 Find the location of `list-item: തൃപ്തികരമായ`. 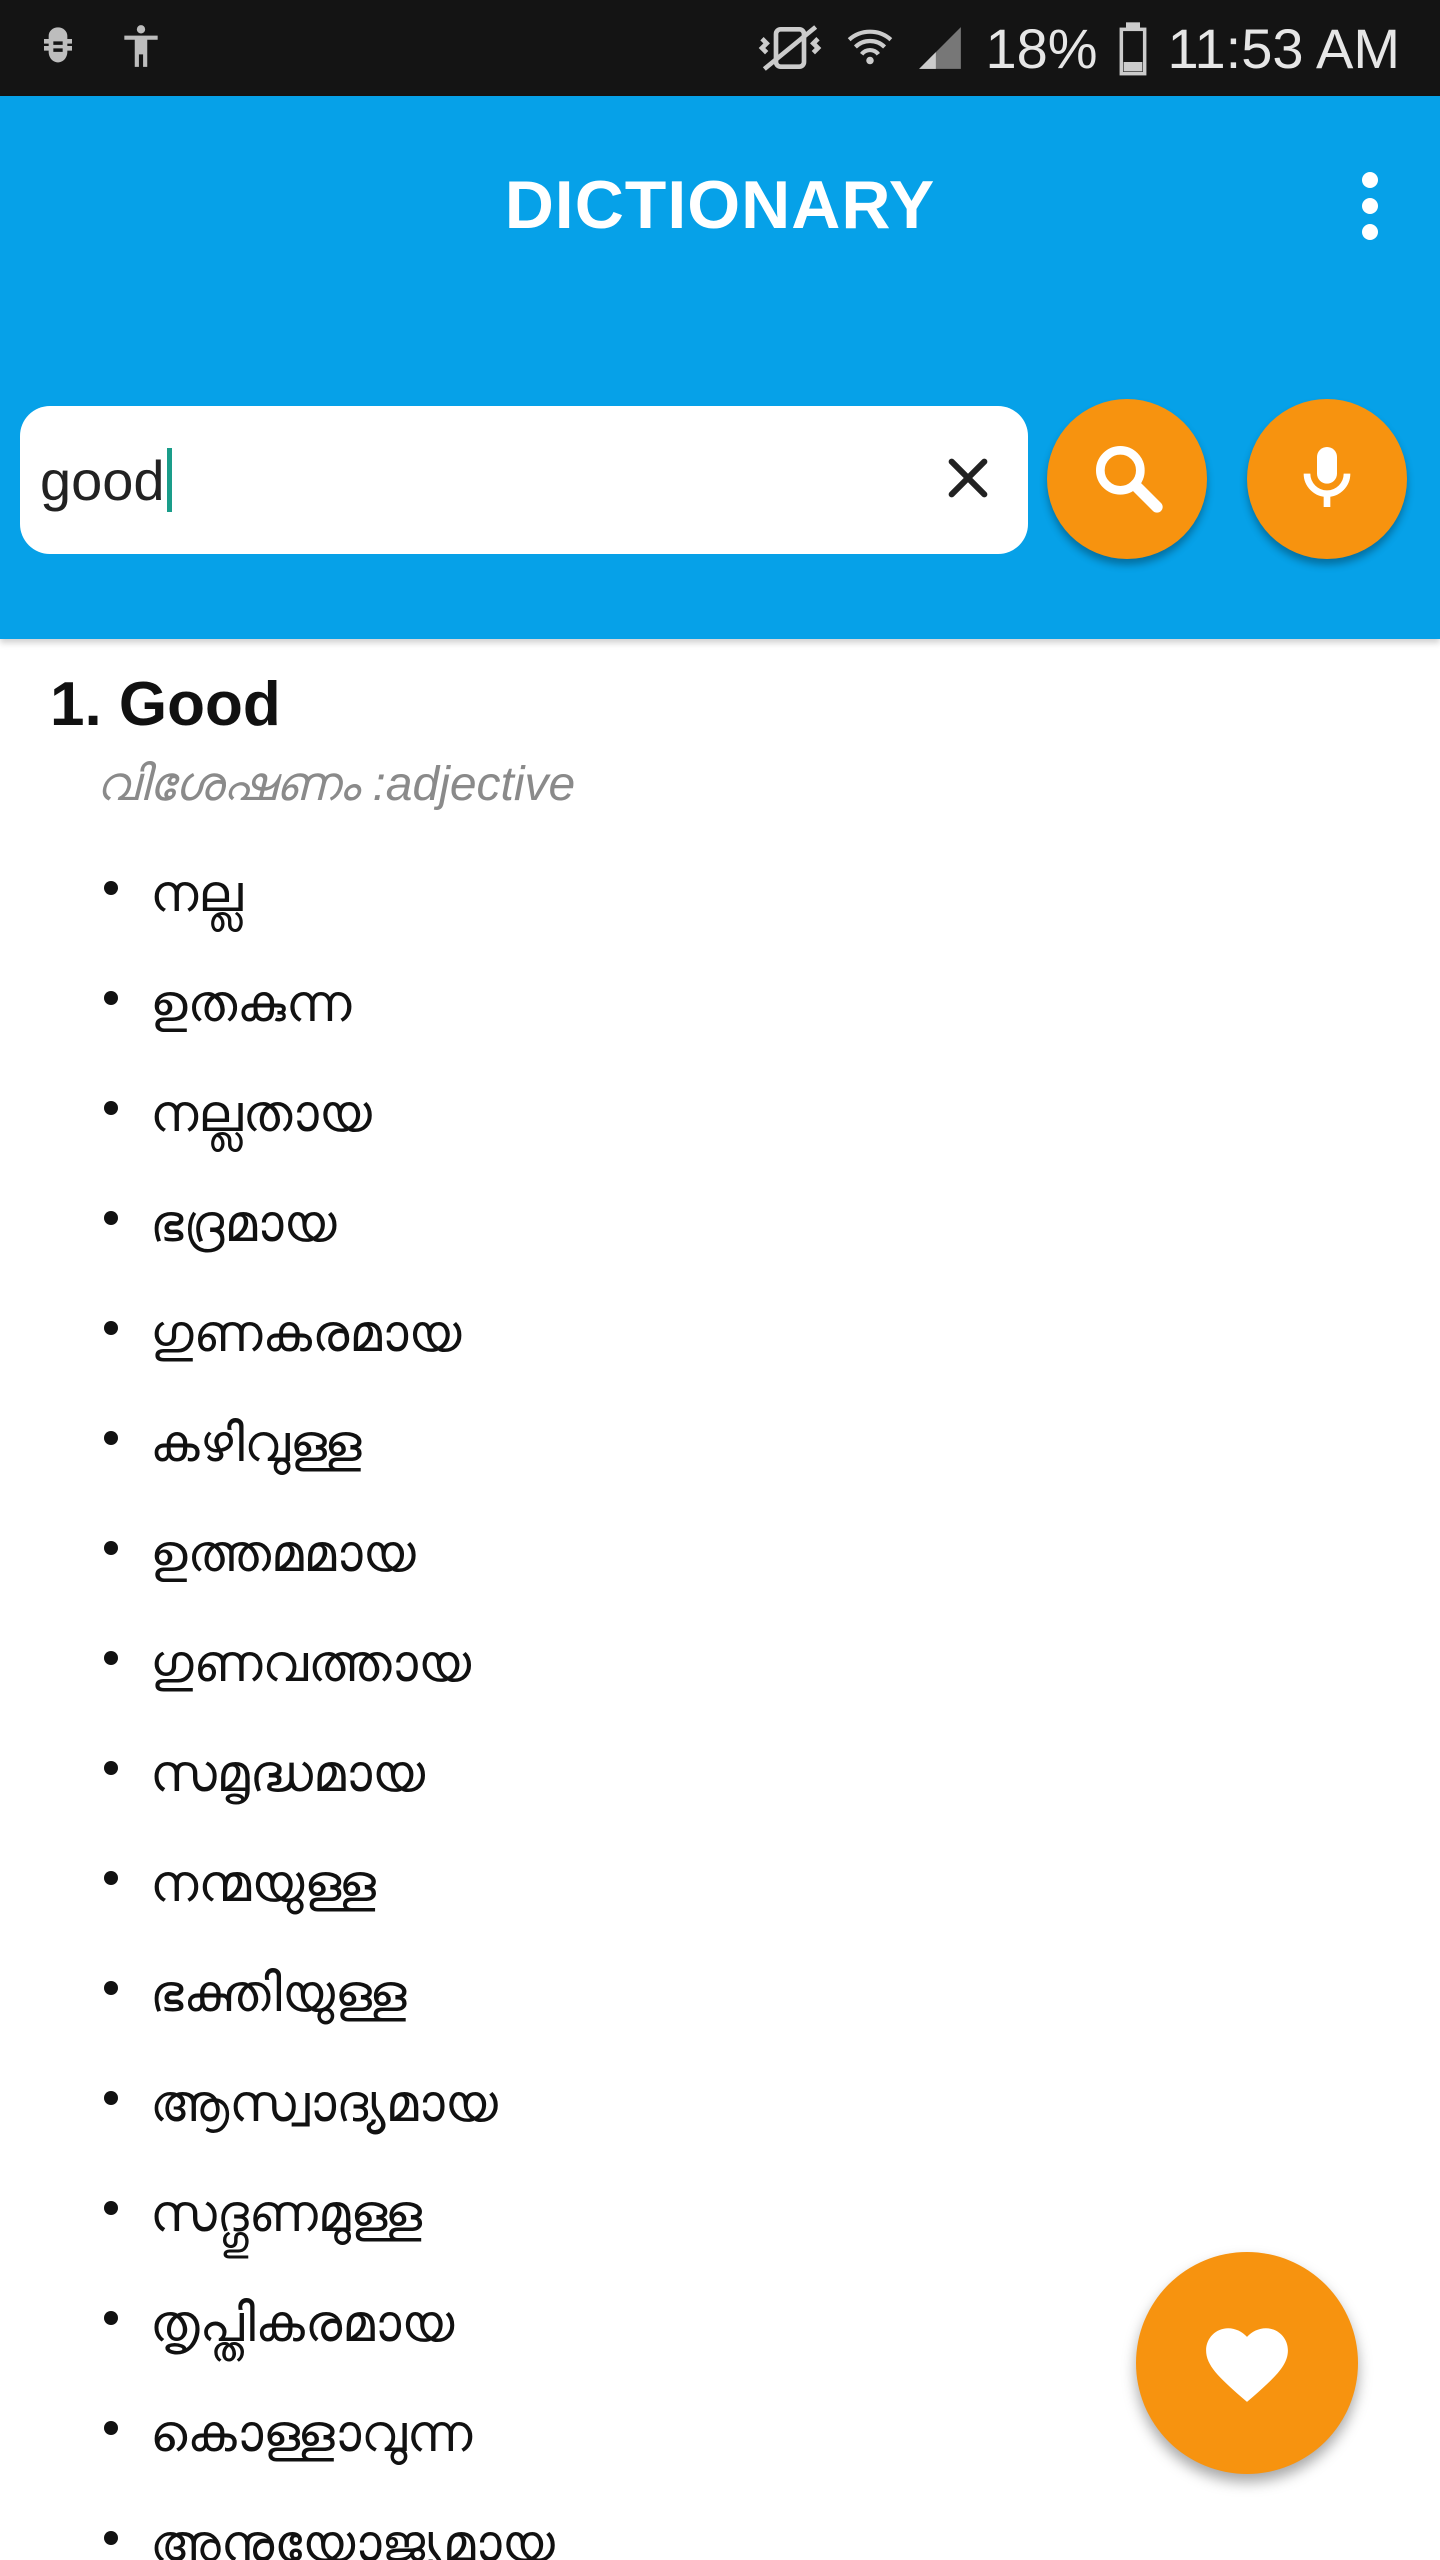

list-item: തൃപ്തികരമായ is located at coordinates (327, 2324).